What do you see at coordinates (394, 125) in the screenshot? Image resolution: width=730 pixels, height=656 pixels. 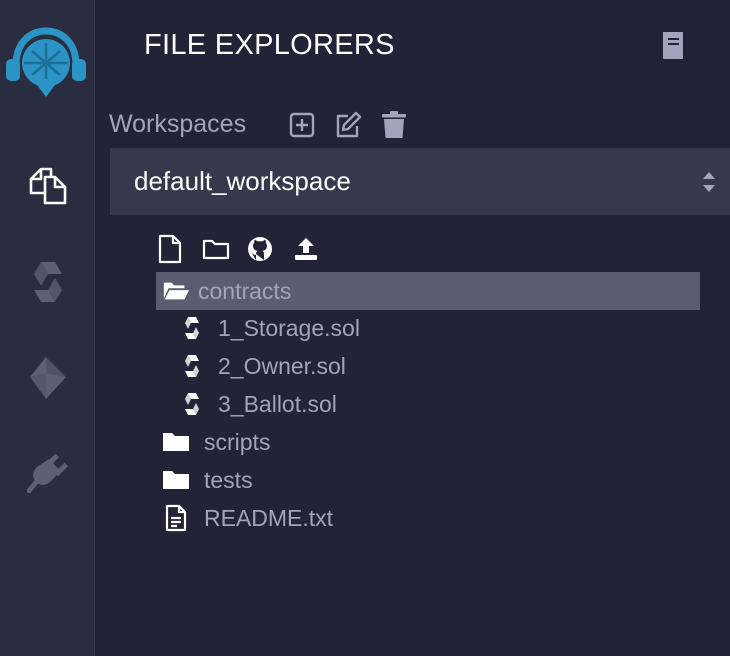 I see `delete-workspace-icon` at bounding box center [394, 125].